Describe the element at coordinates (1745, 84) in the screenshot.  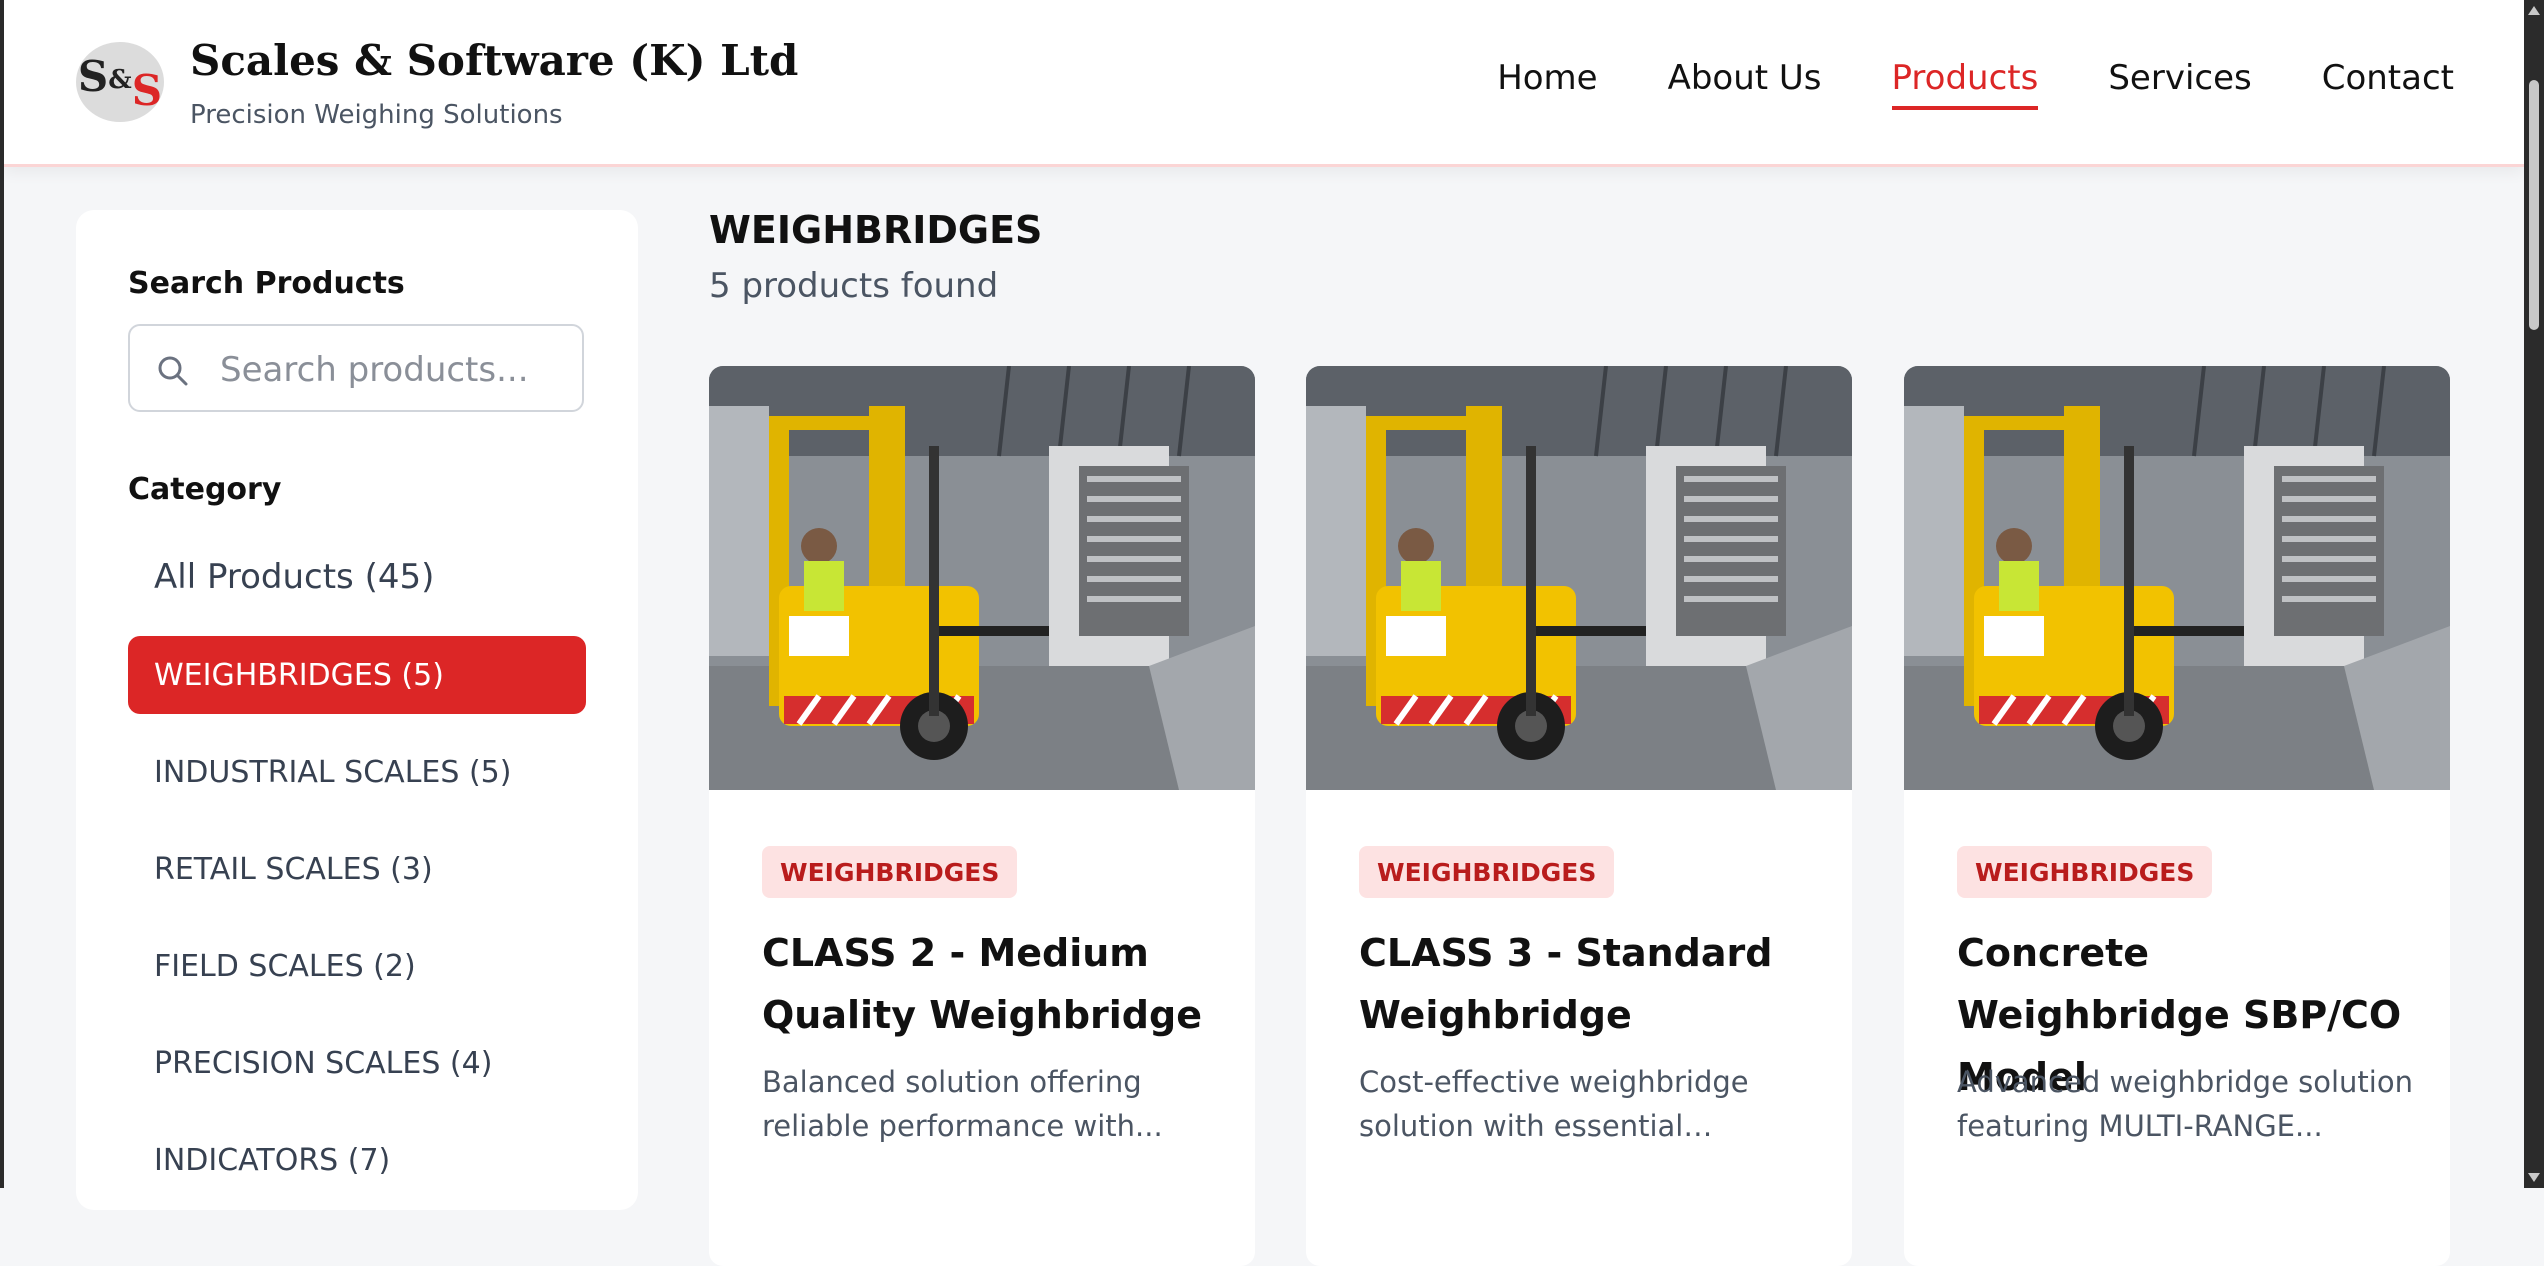
I see `nav-about-us: About Us` at that location.